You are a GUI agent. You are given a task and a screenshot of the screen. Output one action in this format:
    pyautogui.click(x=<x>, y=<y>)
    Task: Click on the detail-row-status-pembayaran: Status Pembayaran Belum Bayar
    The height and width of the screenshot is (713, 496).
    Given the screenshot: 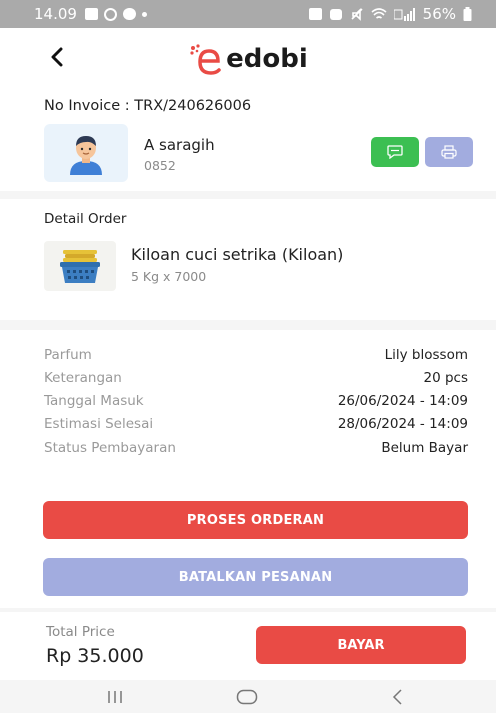 What is the action you would take?
    pyautogui.click(x=256, y=448)
    